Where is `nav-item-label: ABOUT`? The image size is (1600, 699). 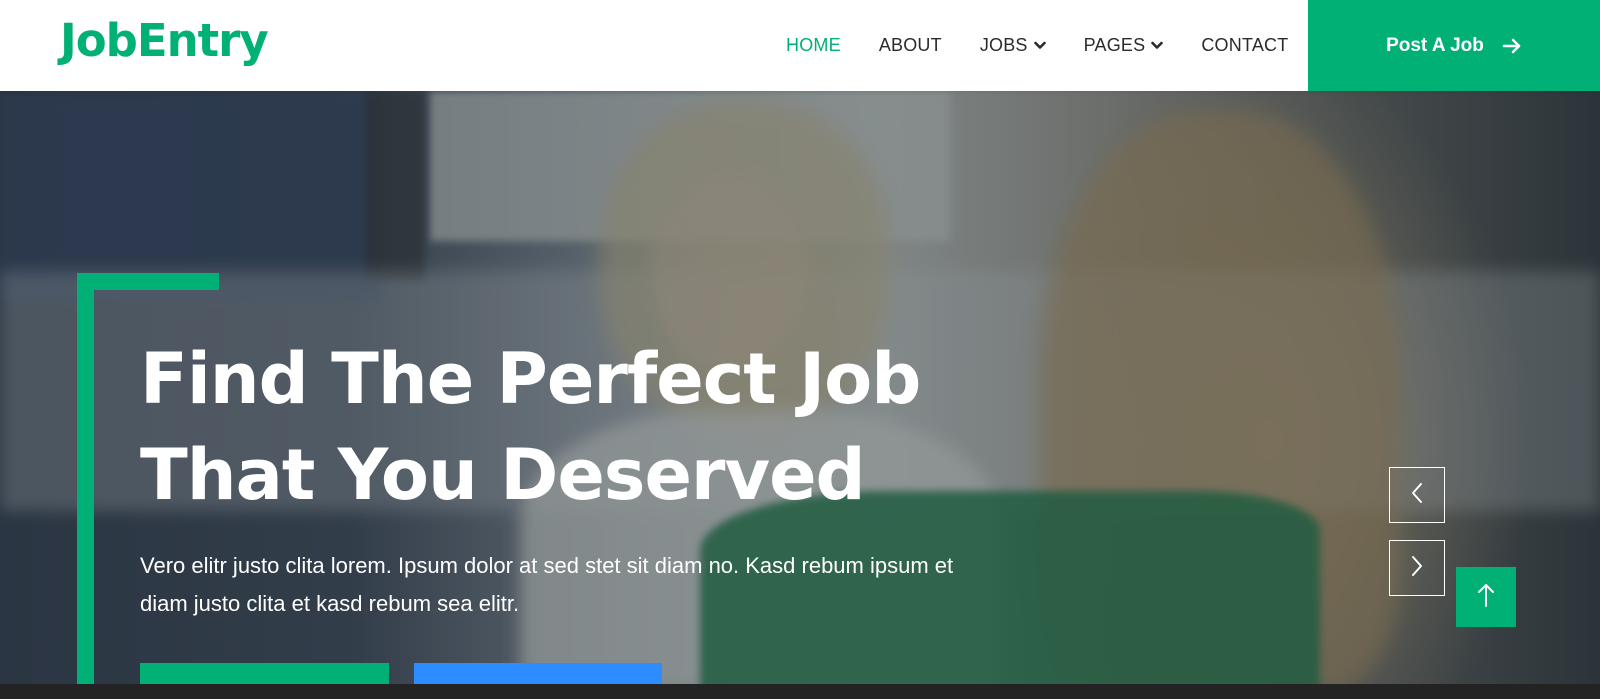
nav-item-label: ABOUT is located at coordinates (910, 45).